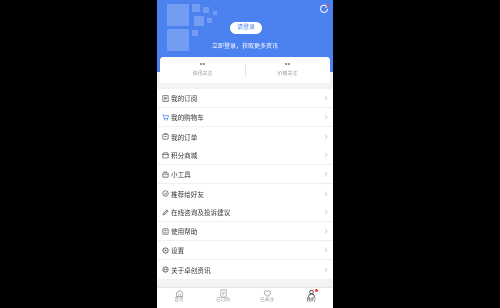 The image size is (500, 308). I want to click on stat-label: 价格关注, so click(287, 74).